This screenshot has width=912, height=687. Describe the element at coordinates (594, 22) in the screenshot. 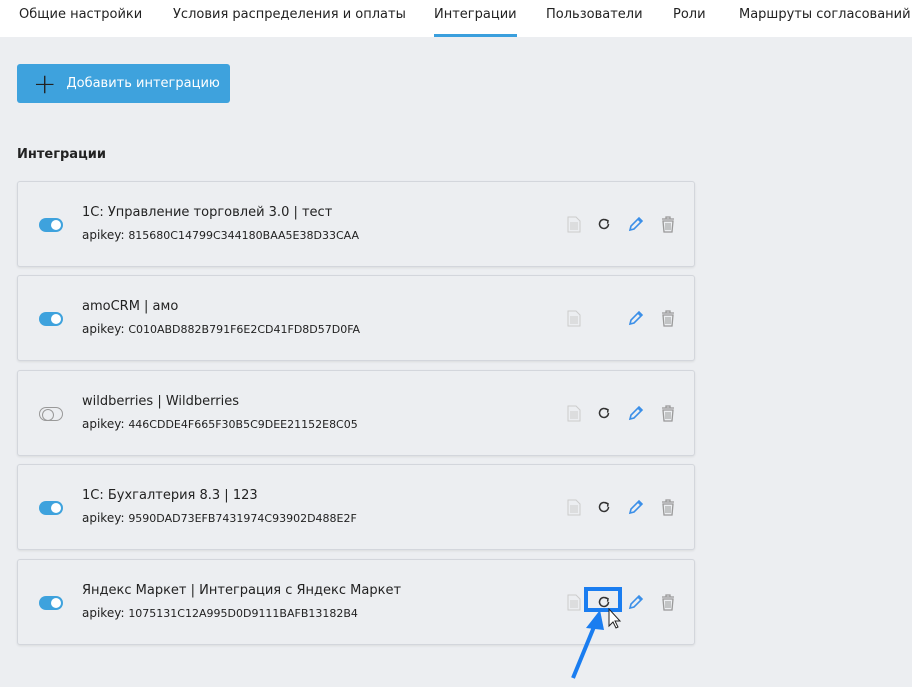

I see `tab-users: Пользователи` at that location.